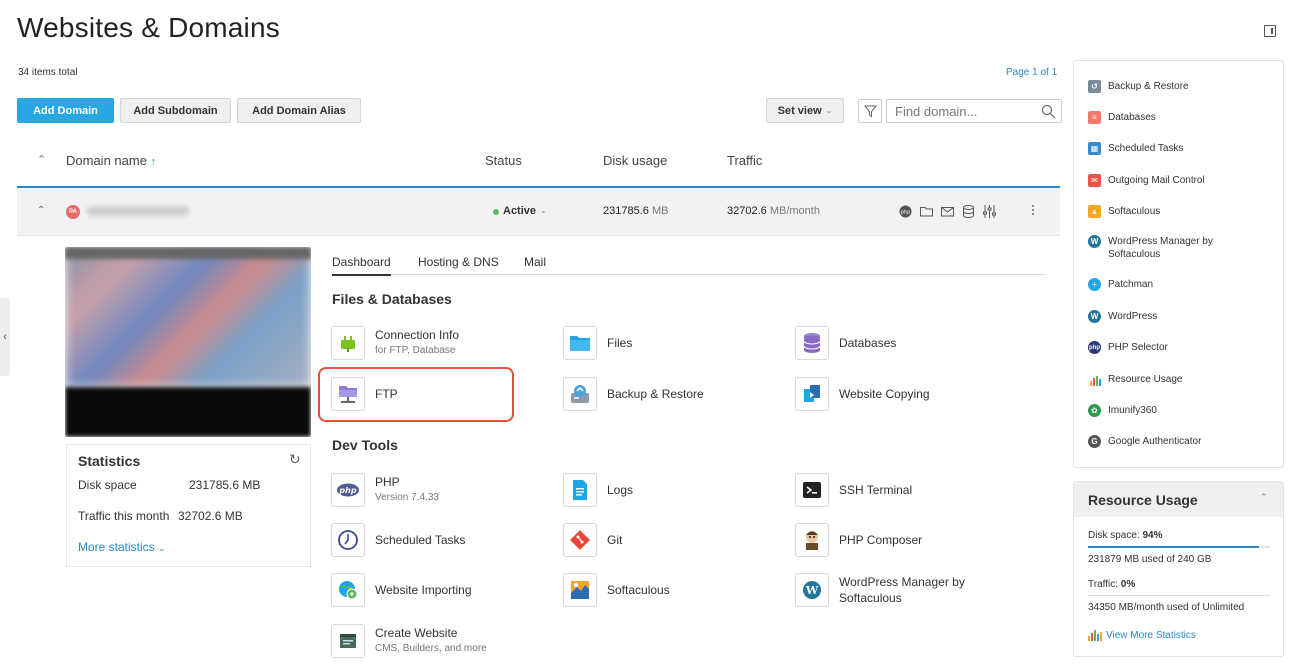 The height and width of the screenshot is (665, 1302). Describe the element at coordinates (348, 590) in the screenshot. I see `globe-import-icon` at that location.